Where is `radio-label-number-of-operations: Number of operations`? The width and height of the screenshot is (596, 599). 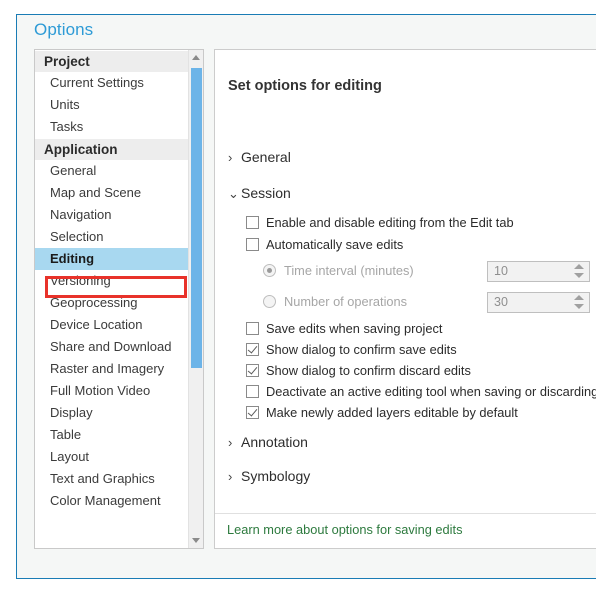 radio-label-number-of-operations: Number of operations is located at coordinates (346, 301).